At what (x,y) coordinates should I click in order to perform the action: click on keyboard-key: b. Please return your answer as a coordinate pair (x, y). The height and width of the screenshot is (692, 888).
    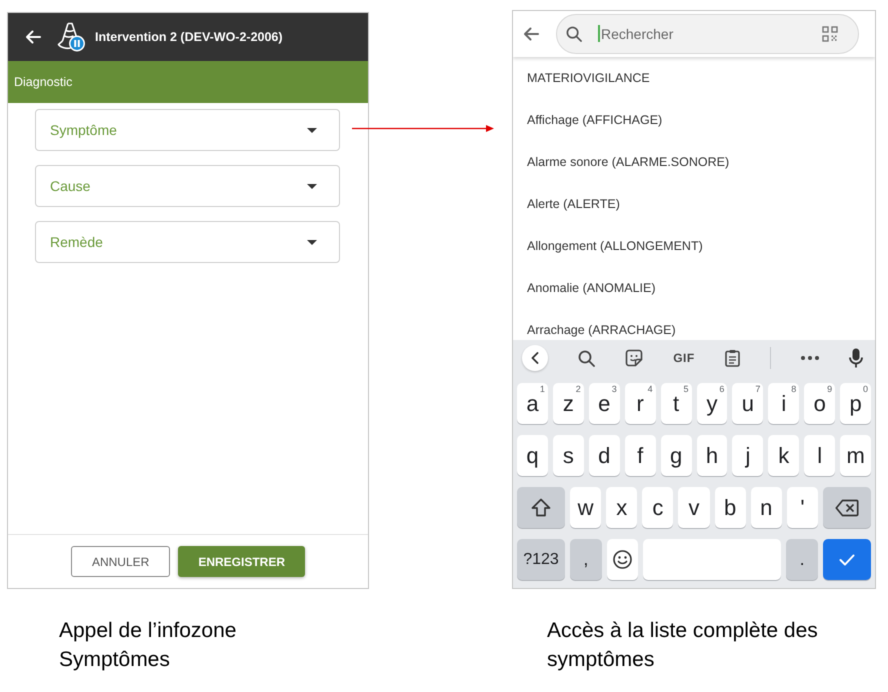
    Looking at the image, I should click on (730, 507).